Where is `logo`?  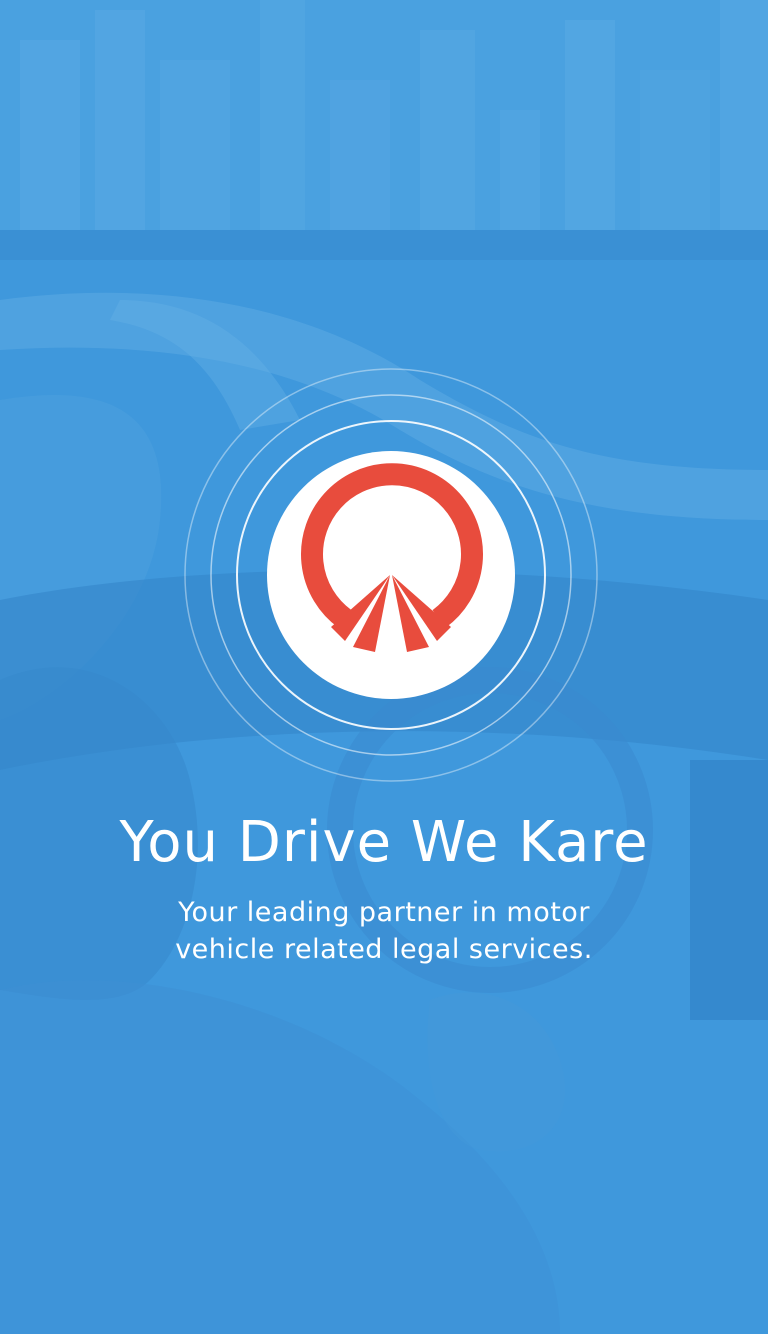
logo is located at coordinates (391, 575).